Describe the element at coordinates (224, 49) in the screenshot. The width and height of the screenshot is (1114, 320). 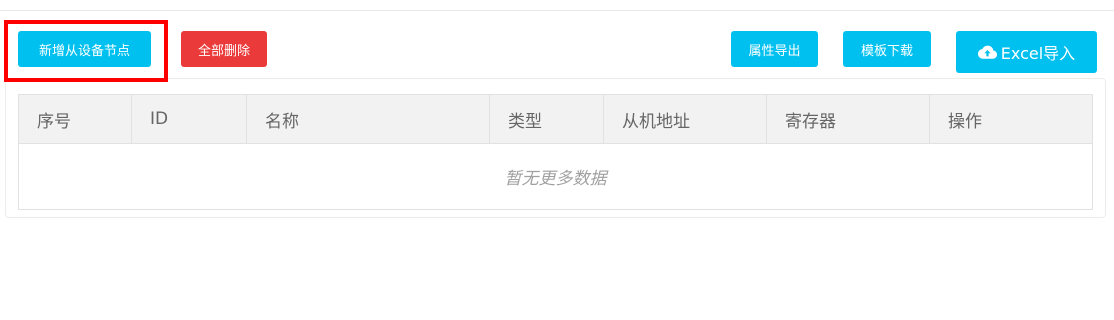
I see `delete-all-button: 全部删除` at that location.